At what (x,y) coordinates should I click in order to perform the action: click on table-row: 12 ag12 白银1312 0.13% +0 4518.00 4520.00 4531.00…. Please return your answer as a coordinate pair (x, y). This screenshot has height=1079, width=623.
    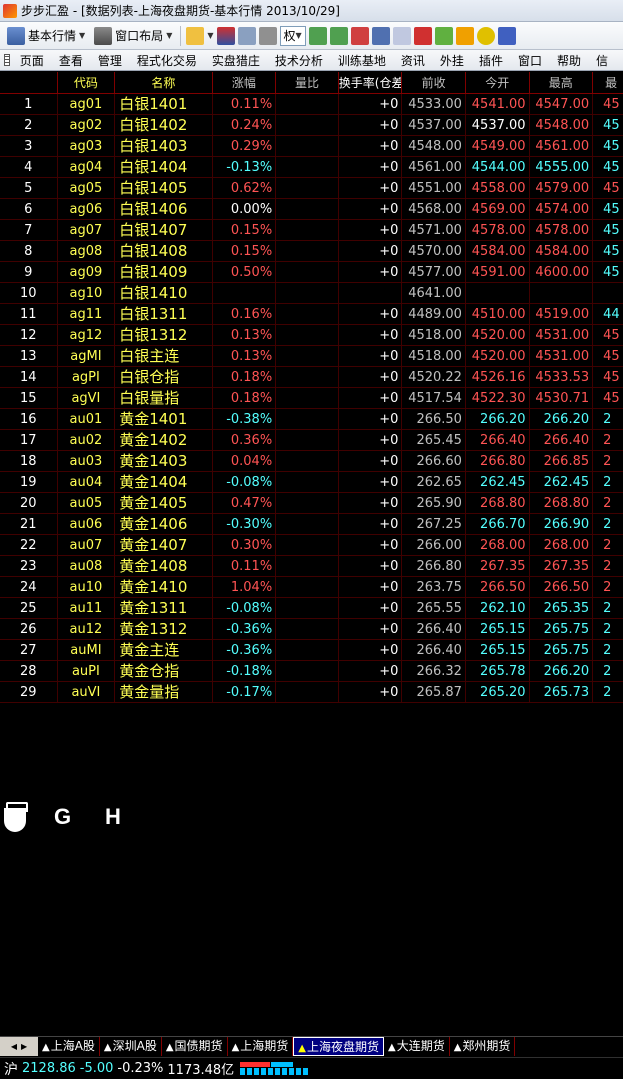
    Looking at the image, I should click on (311, 335).